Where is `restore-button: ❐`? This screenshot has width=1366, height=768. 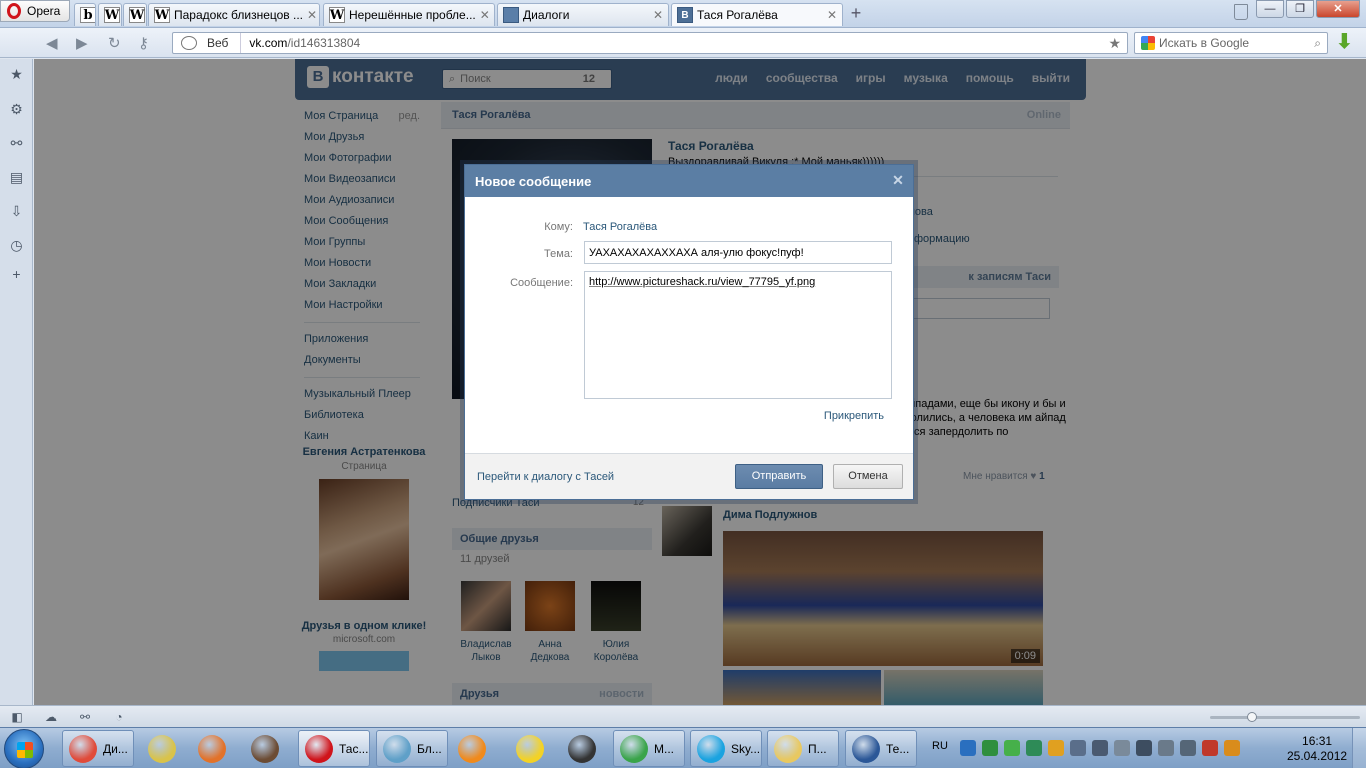
restore-button: ❐ is located at coordinates (1300, 9).